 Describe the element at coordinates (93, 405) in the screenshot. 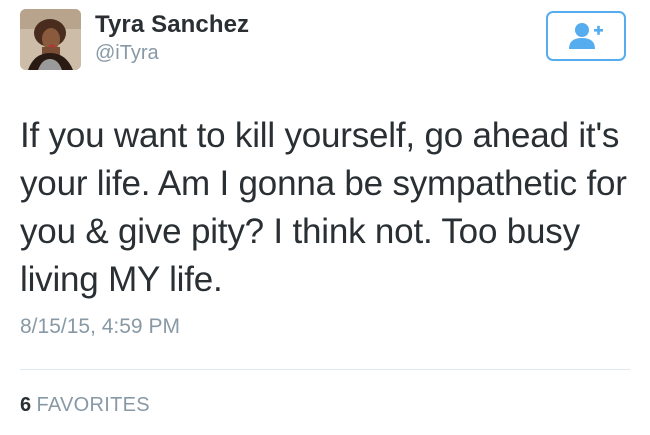

I see `favorites-label: FAVORITES` at that location.